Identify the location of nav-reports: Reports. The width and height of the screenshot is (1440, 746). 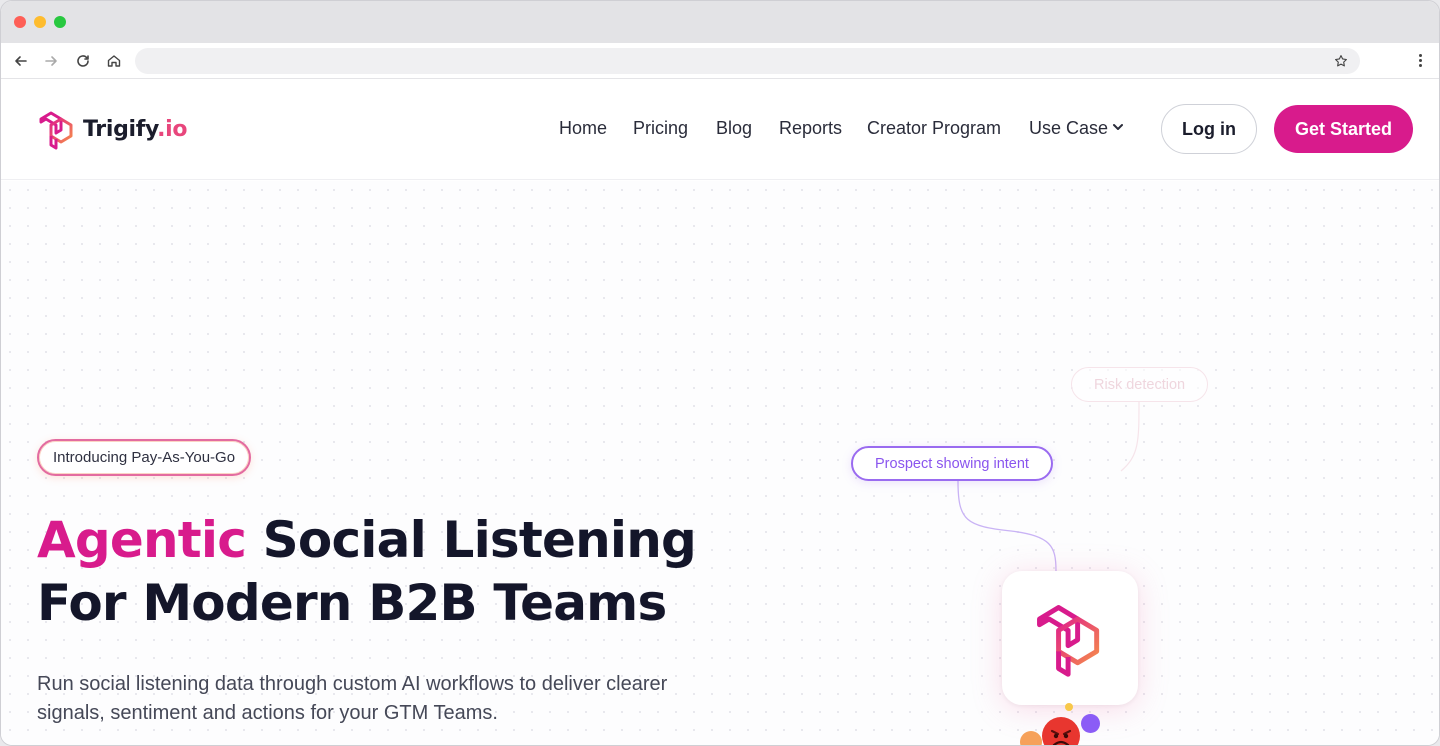
(810, 128).